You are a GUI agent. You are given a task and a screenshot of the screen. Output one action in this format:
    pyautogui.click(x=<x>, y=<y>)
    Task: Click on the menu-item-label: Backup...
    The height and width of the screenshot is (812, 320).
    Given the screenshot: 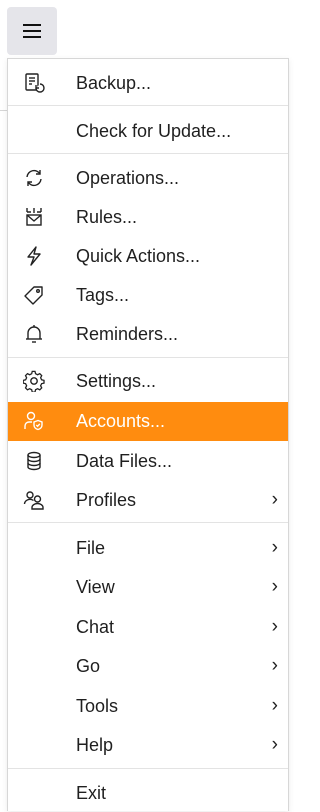 What is the action you would take?
    pyautogui.click(x=114, y=83)
    